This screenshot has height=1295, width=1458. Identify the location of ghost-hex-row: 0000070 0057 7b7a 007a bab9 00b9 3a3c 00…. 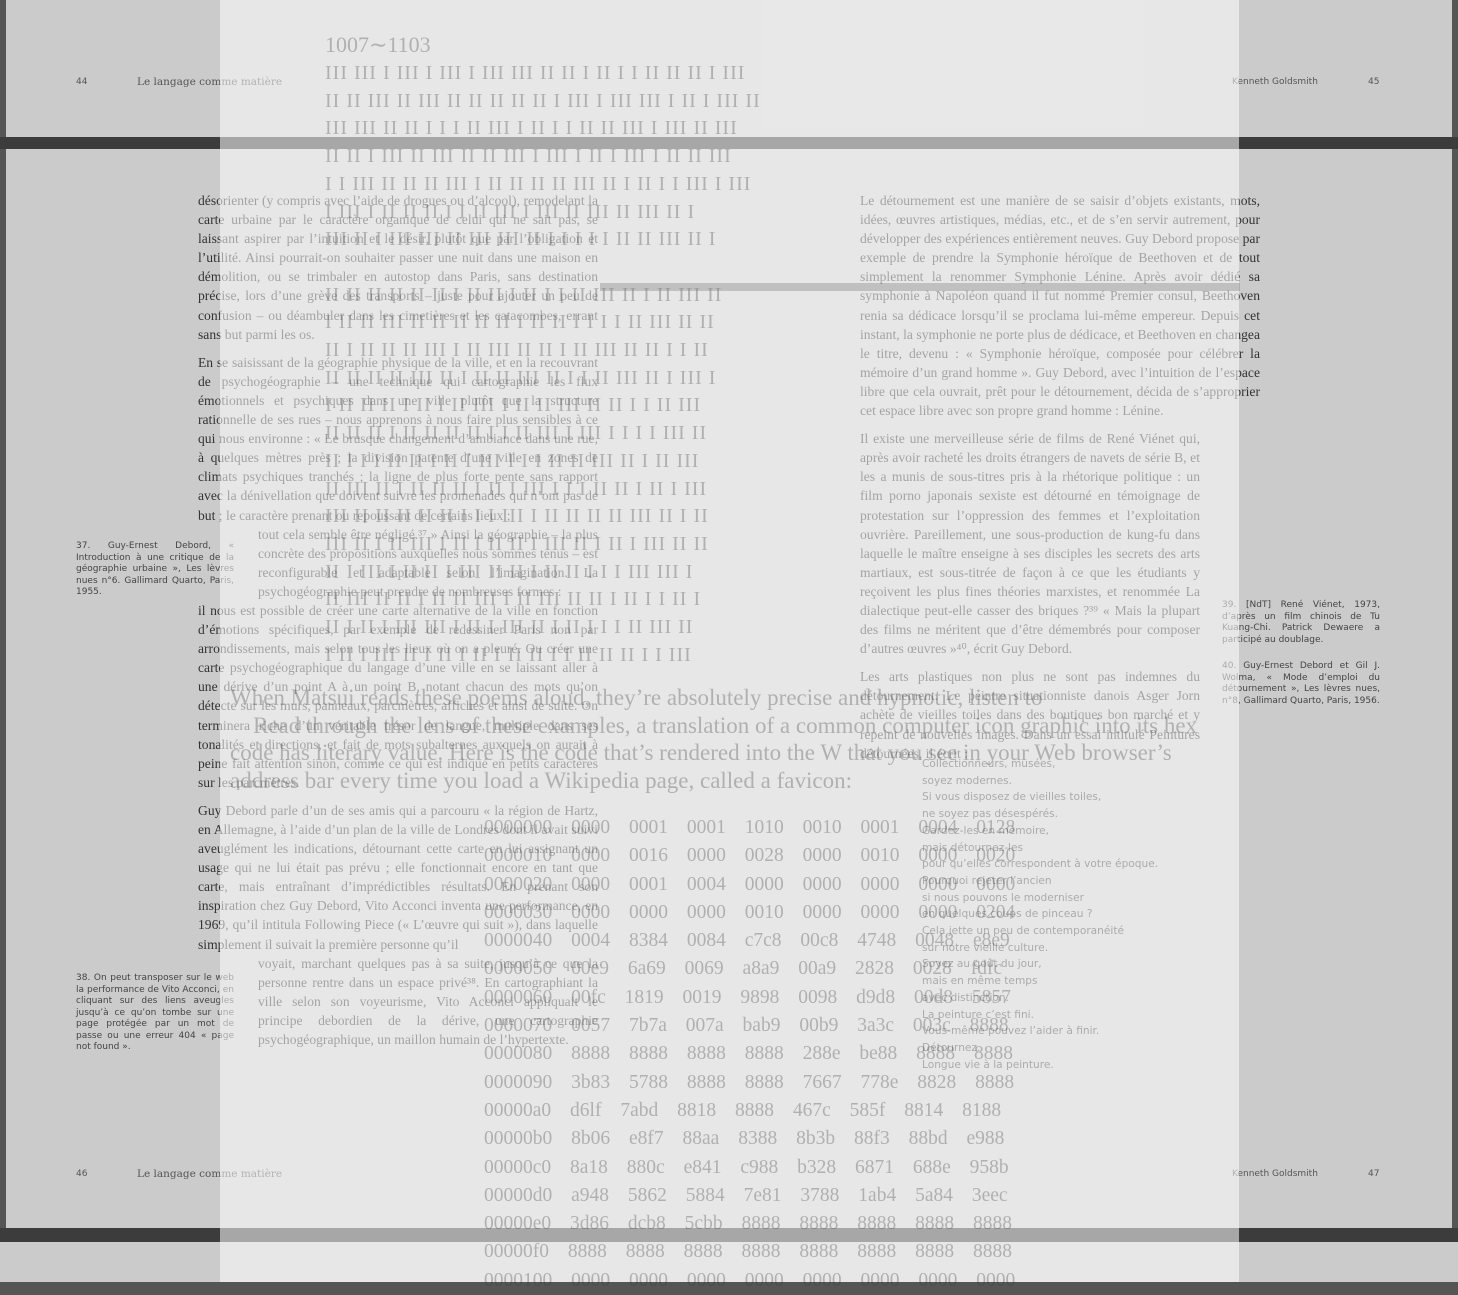
(746, 1026).